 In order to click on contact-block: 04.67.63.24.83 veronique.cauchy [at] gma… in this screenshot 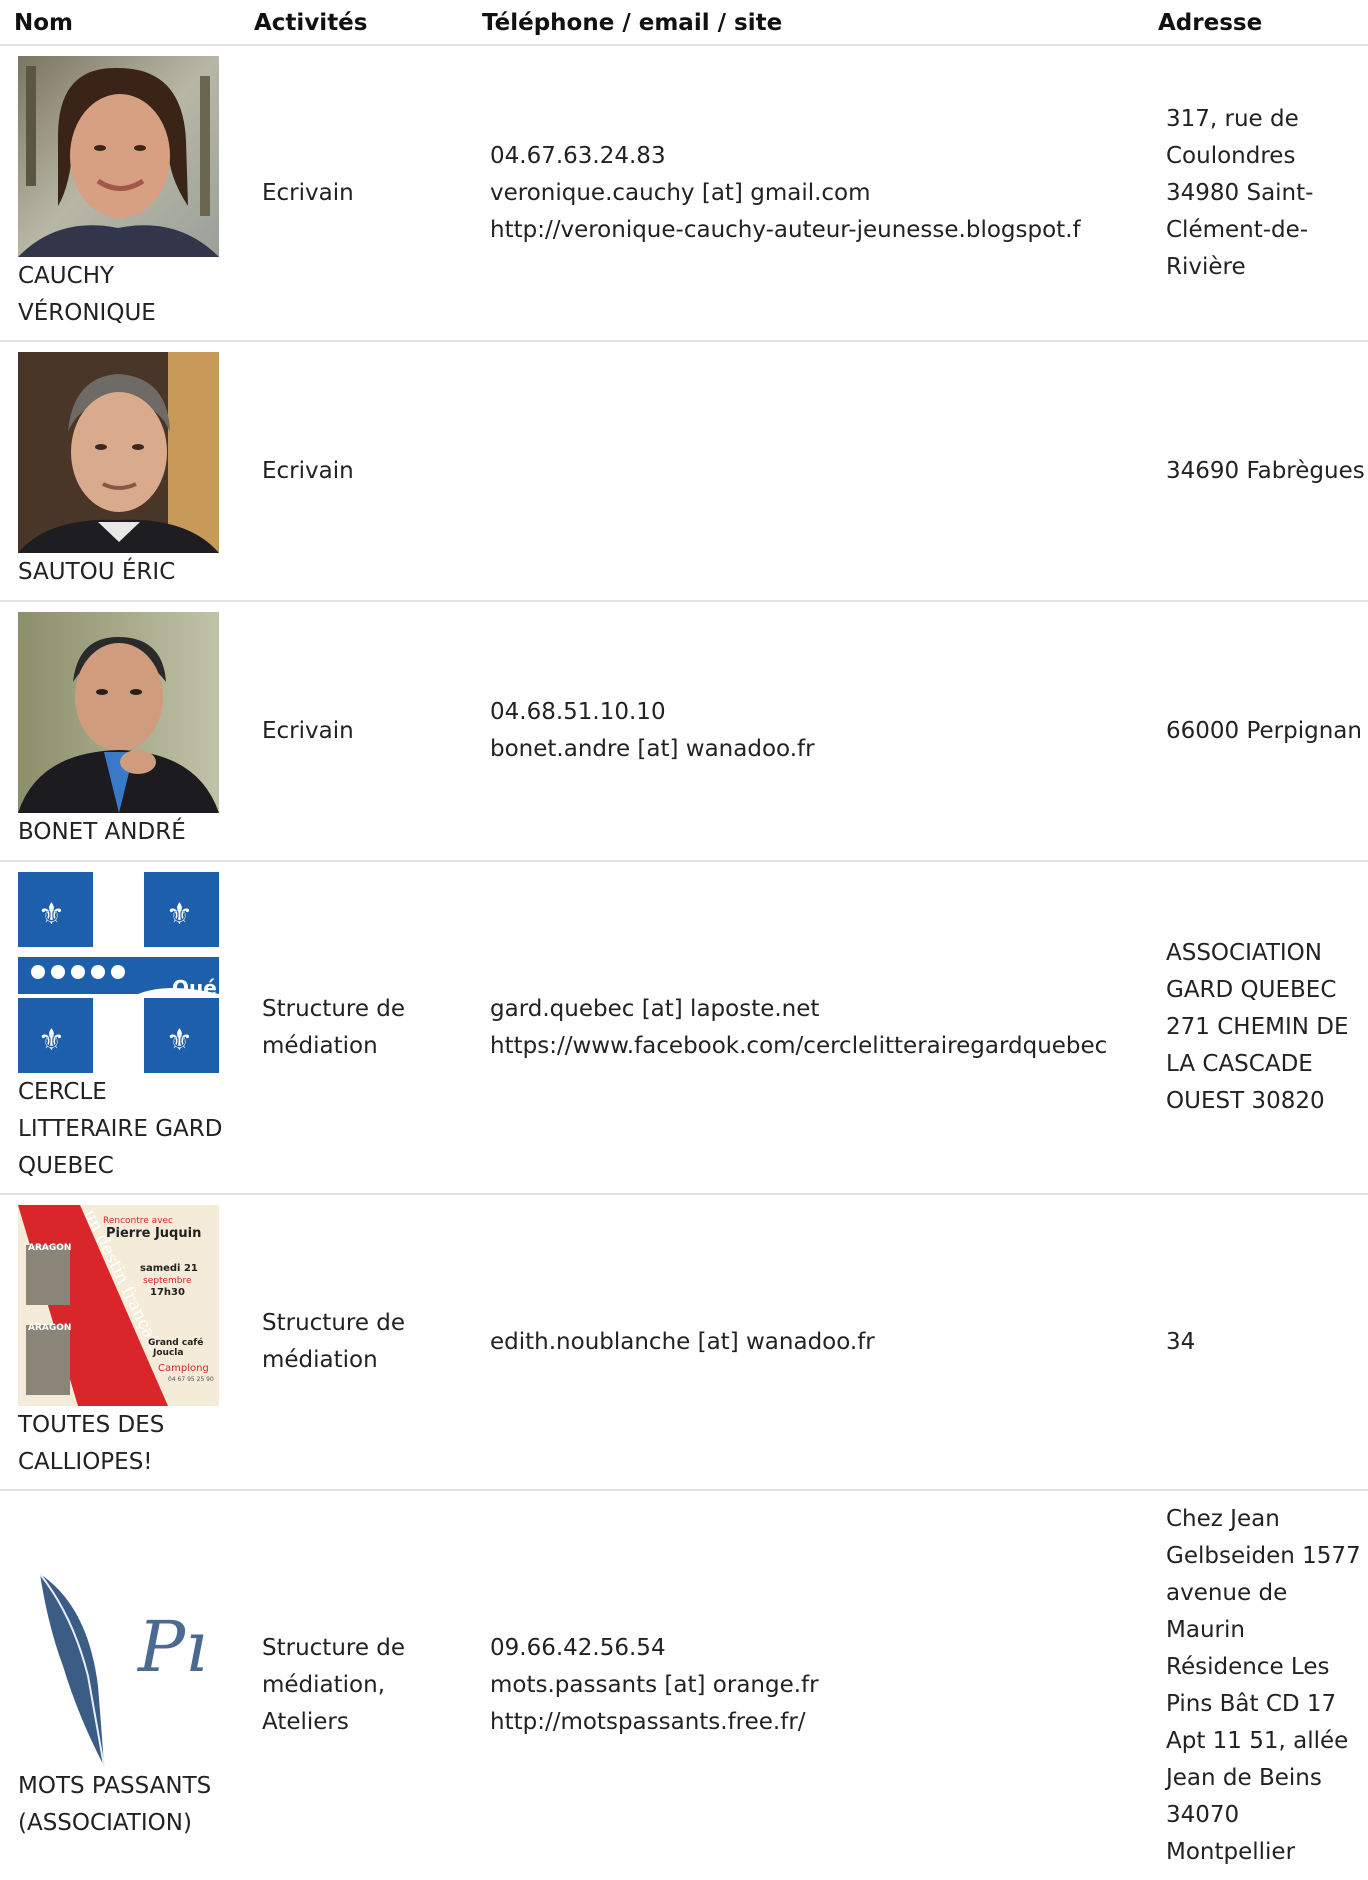, I will do `click(785, 193)`.